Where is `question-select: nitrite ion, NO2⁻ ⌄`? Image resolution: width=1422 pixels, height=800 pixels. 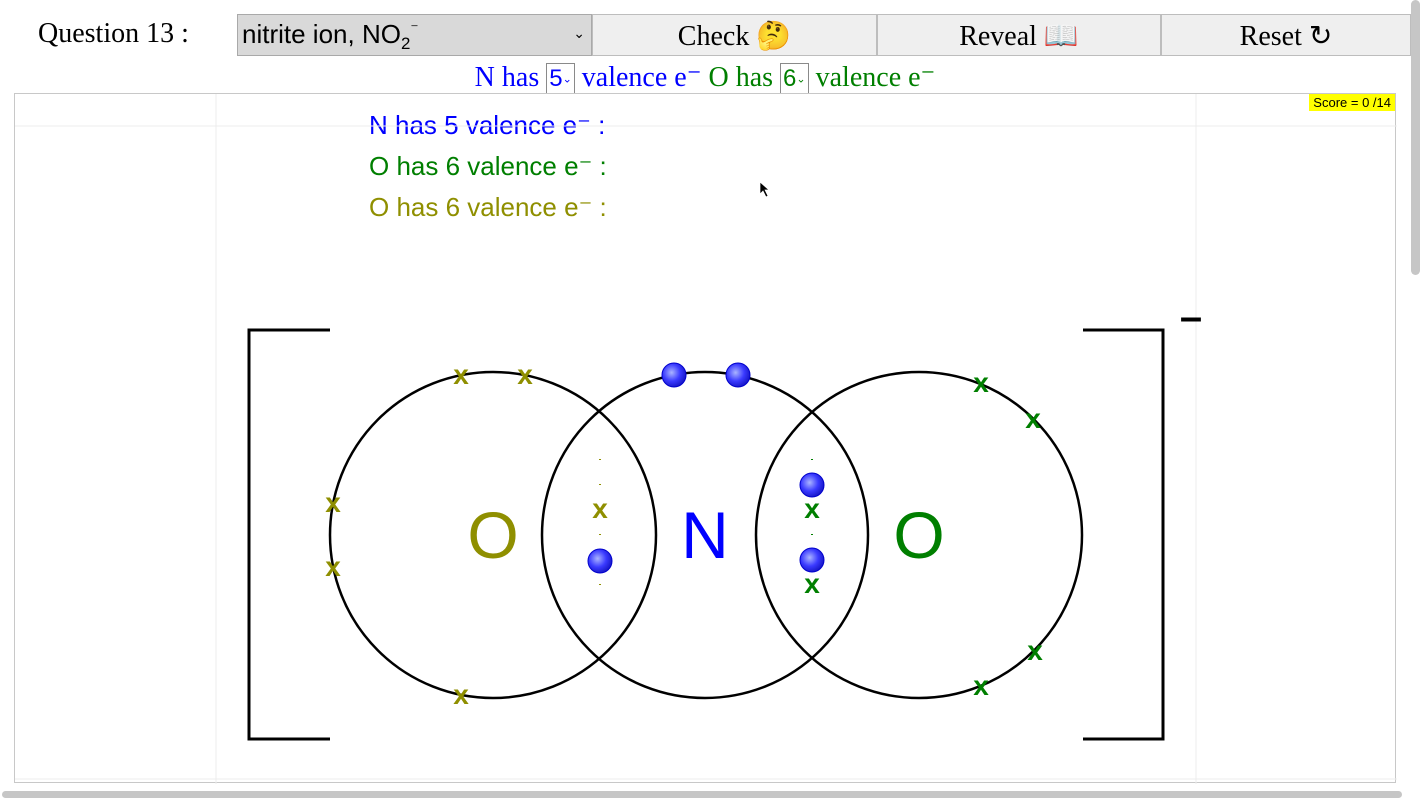
question-select: nitrite ion, NO2⁻ ⌄ is located at coordinates (414, 35).